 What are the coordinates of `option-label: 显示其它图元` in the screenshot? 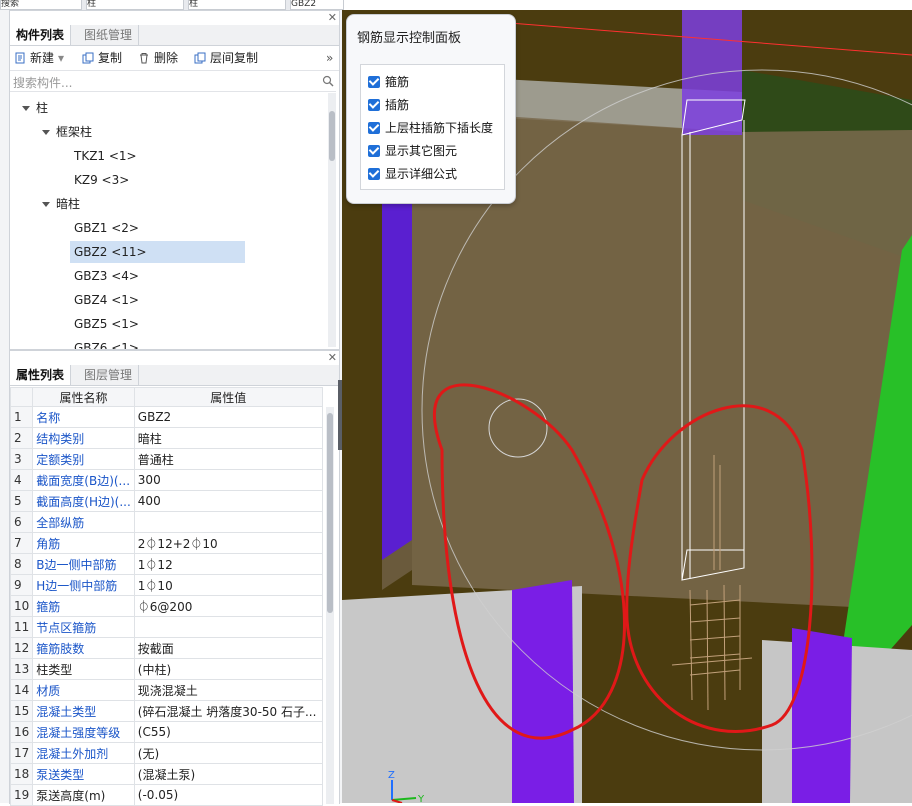 It's located at (421, 151).